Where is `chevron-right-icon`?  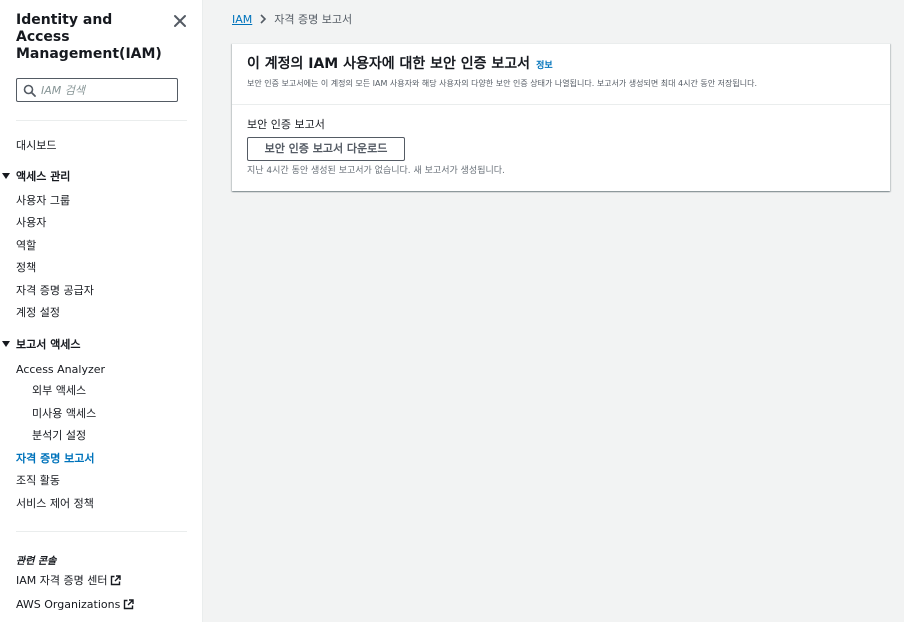
chevron-right-icon is located at coordinates (263, 19).